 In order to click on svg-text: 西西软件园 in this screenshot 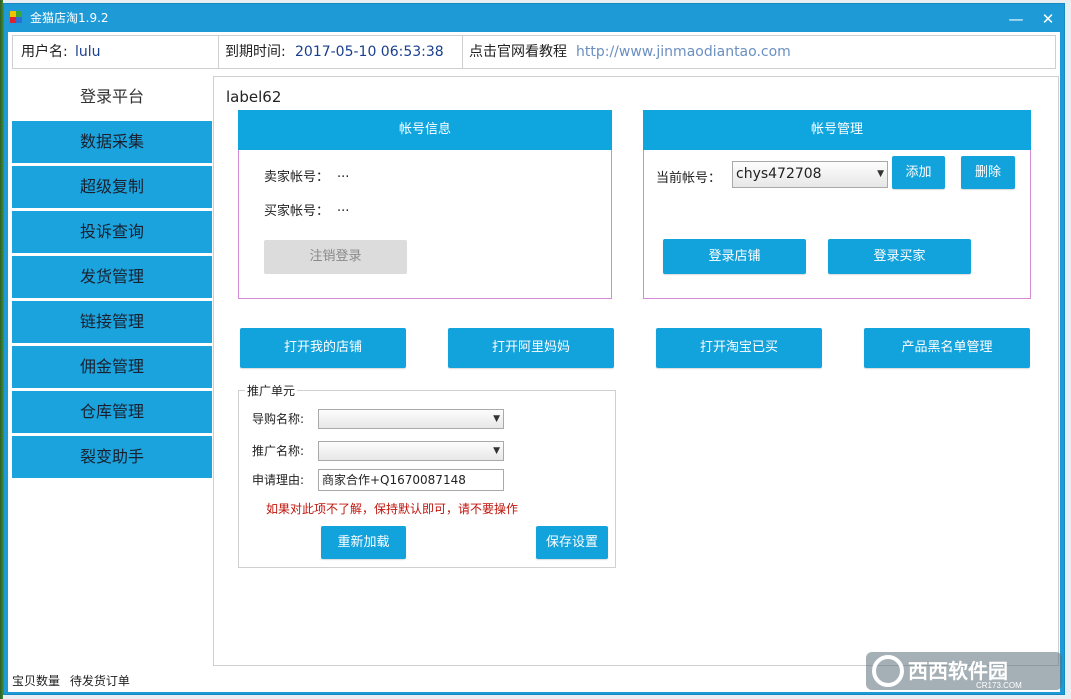, I will do `click(958, 671)`.